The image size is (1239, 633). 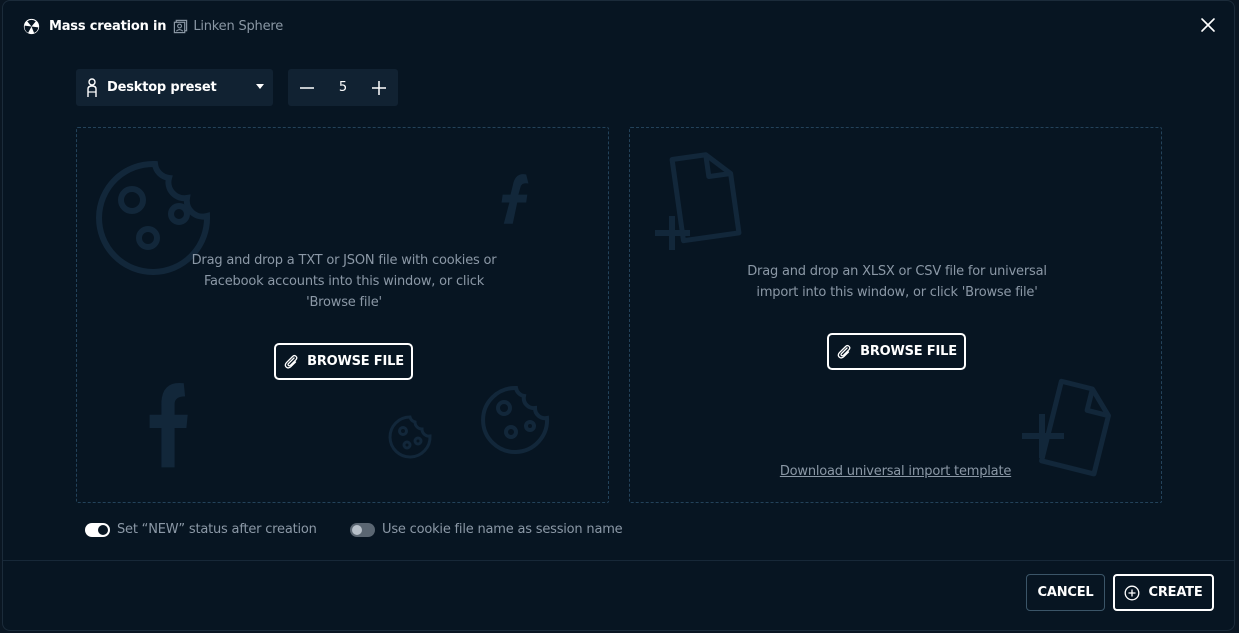 I want to click on dialog-title: Mass creation in, so click(x=108, y=26).